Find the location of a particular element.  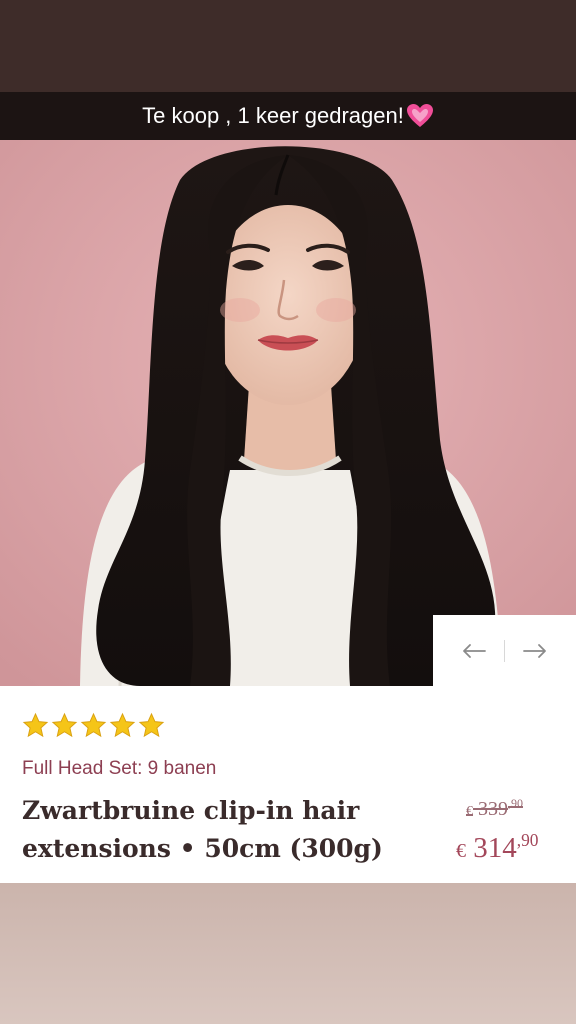

old-price-main: 339 is located at coordinates (493, 809).